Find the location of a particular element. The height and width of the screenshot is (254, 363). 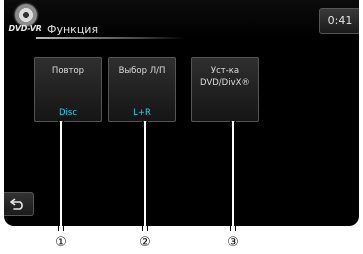

page-title: Функция is located at coordinates (73, 29).